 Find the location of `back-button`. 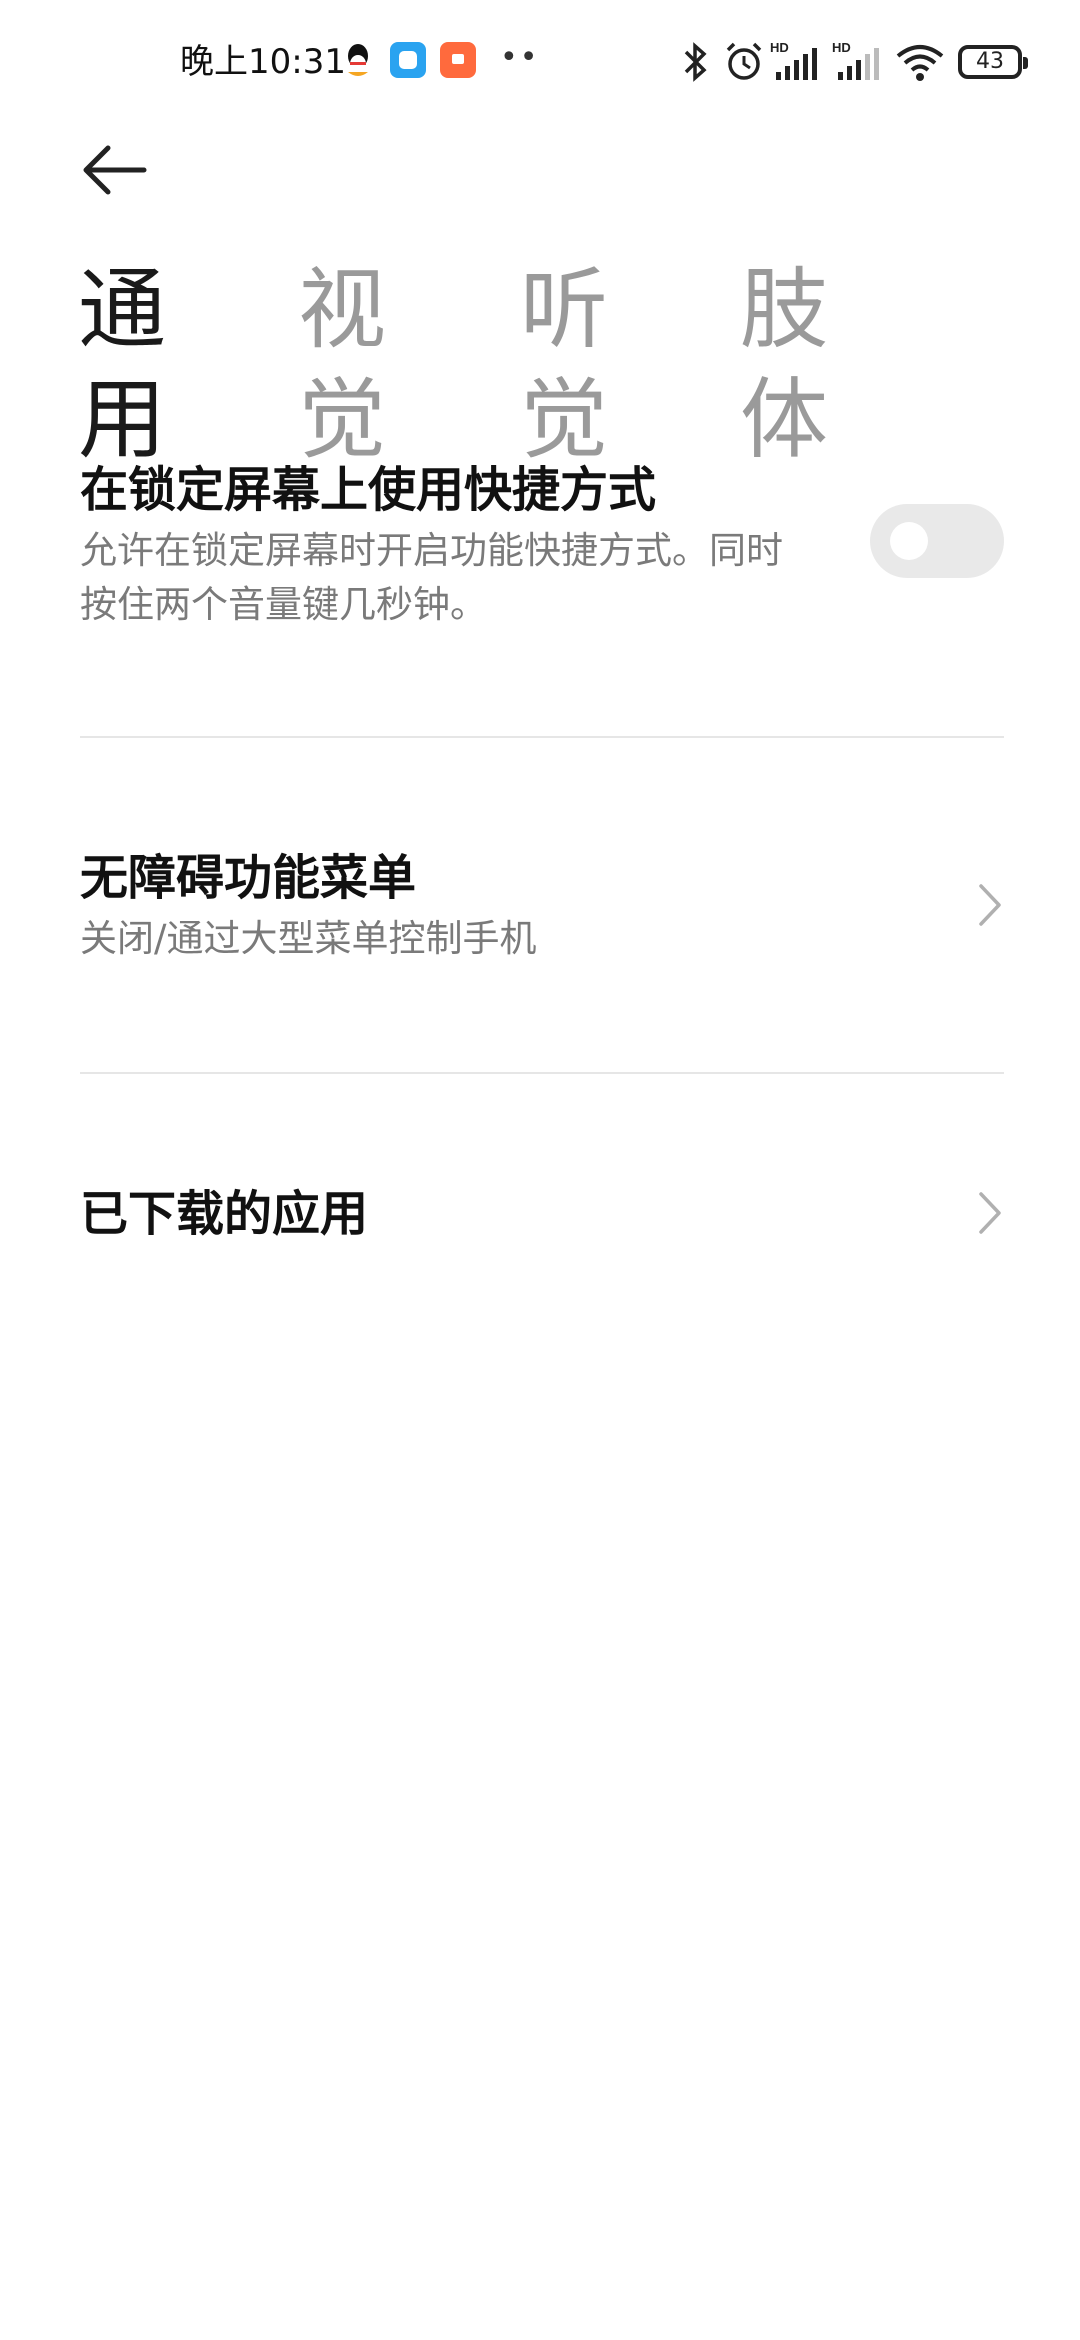

back-button is located at coordinates (120, 170).